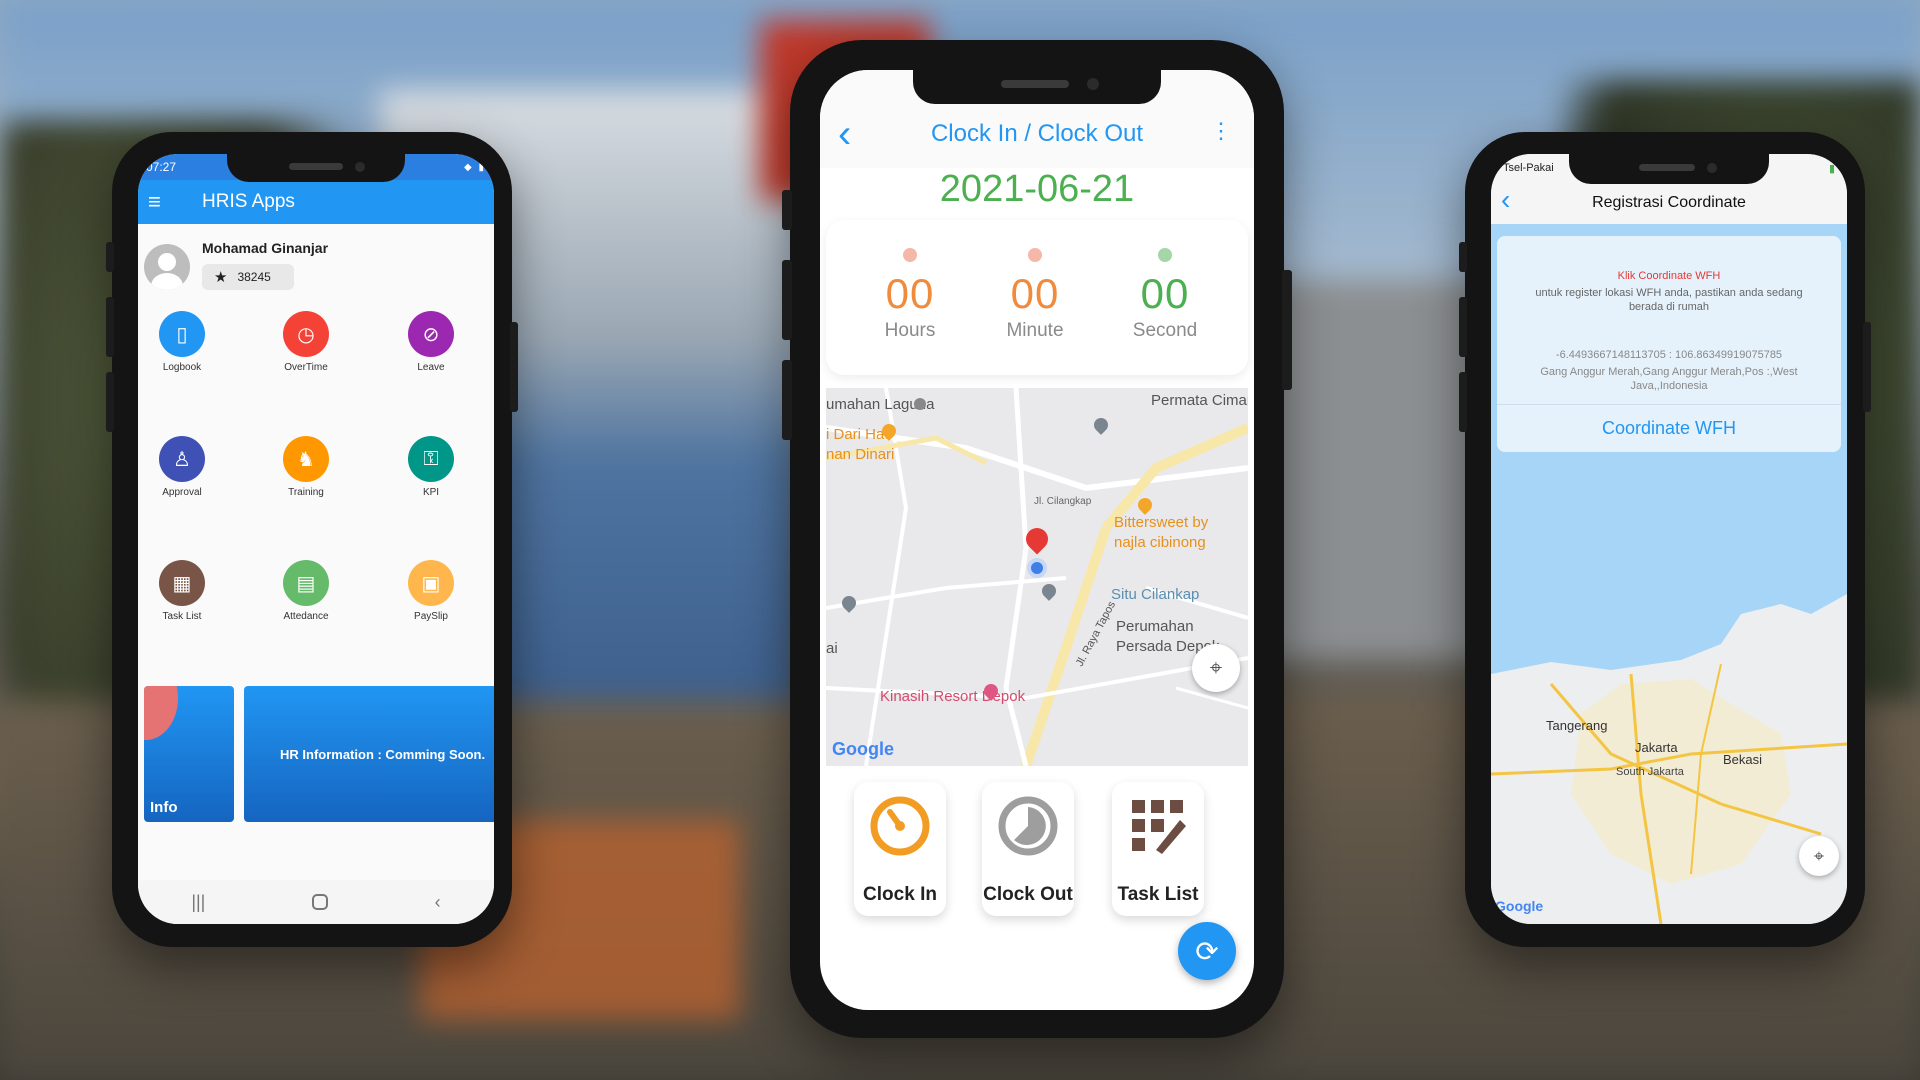  I want to click on map-label: Perumahan, so click(1155, 626).